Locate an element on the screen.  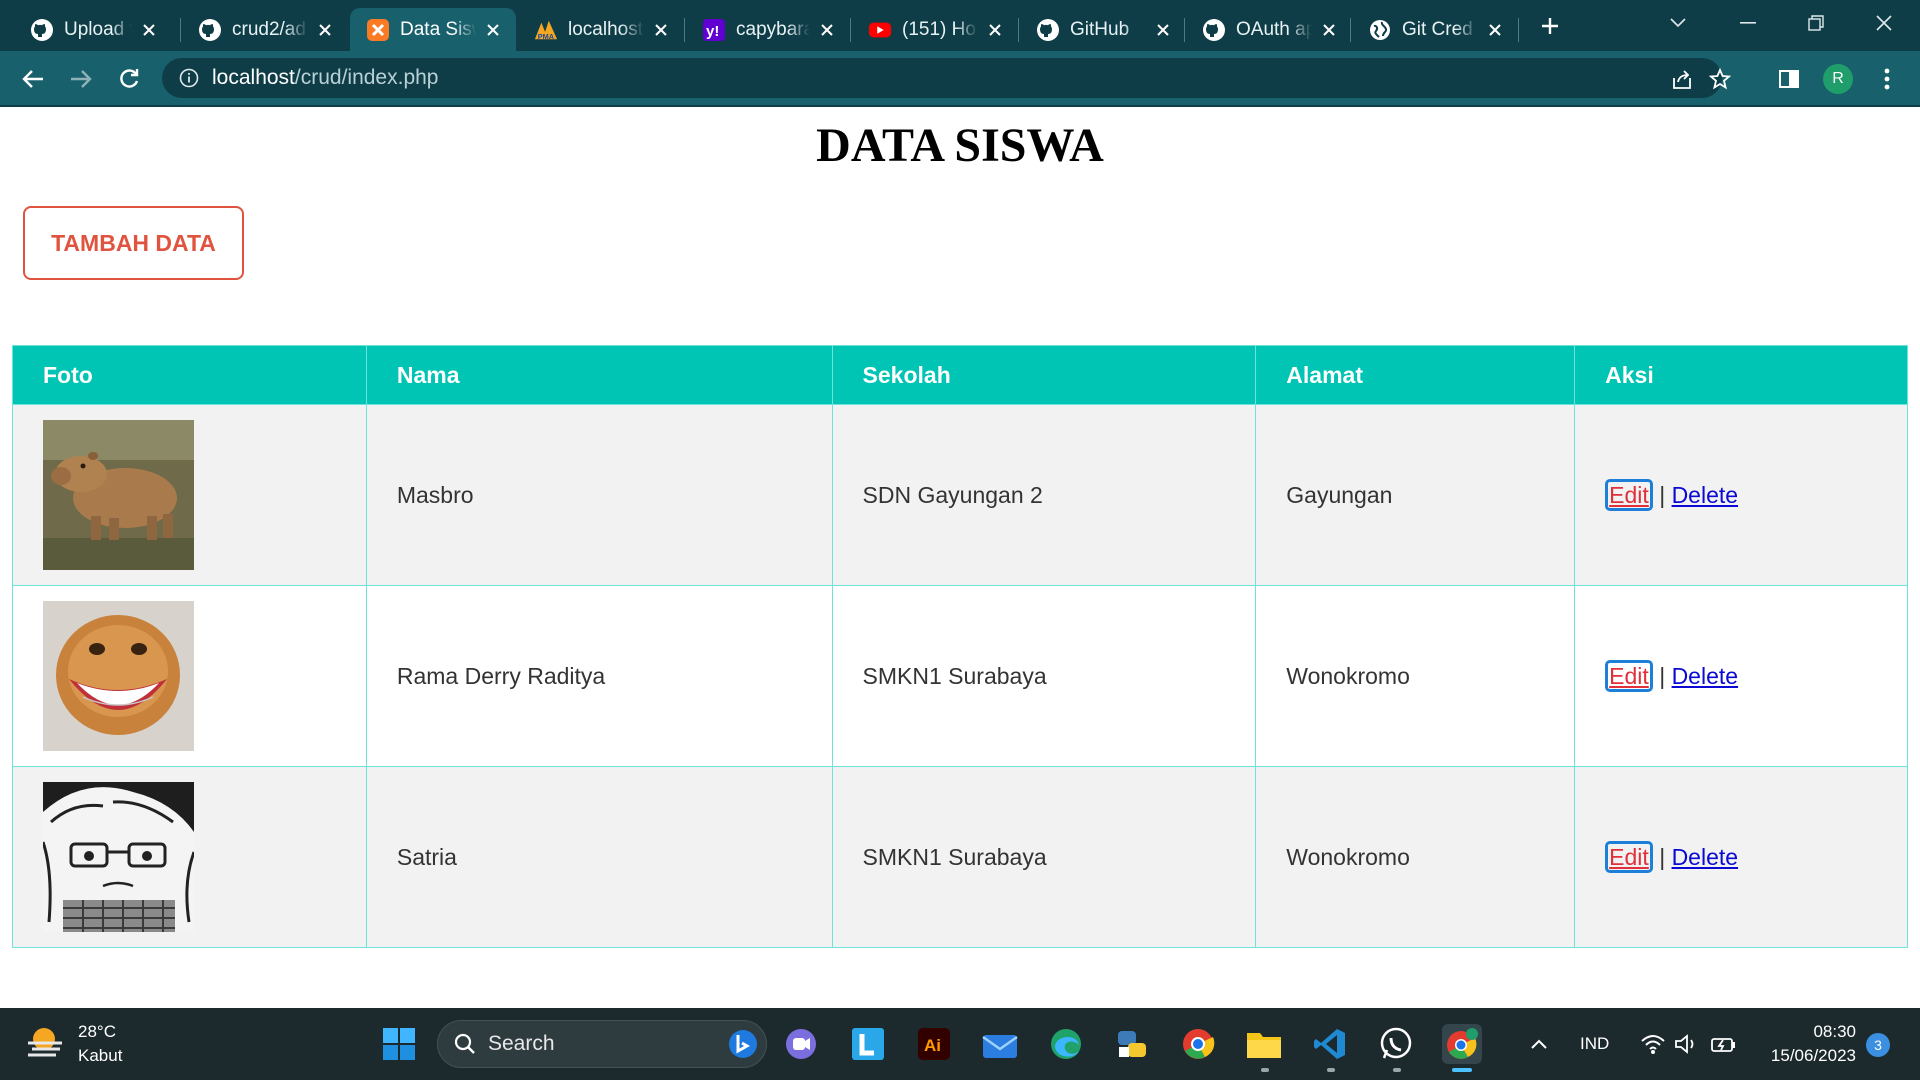
new-tab-button is located at coordinates (1550, 26).